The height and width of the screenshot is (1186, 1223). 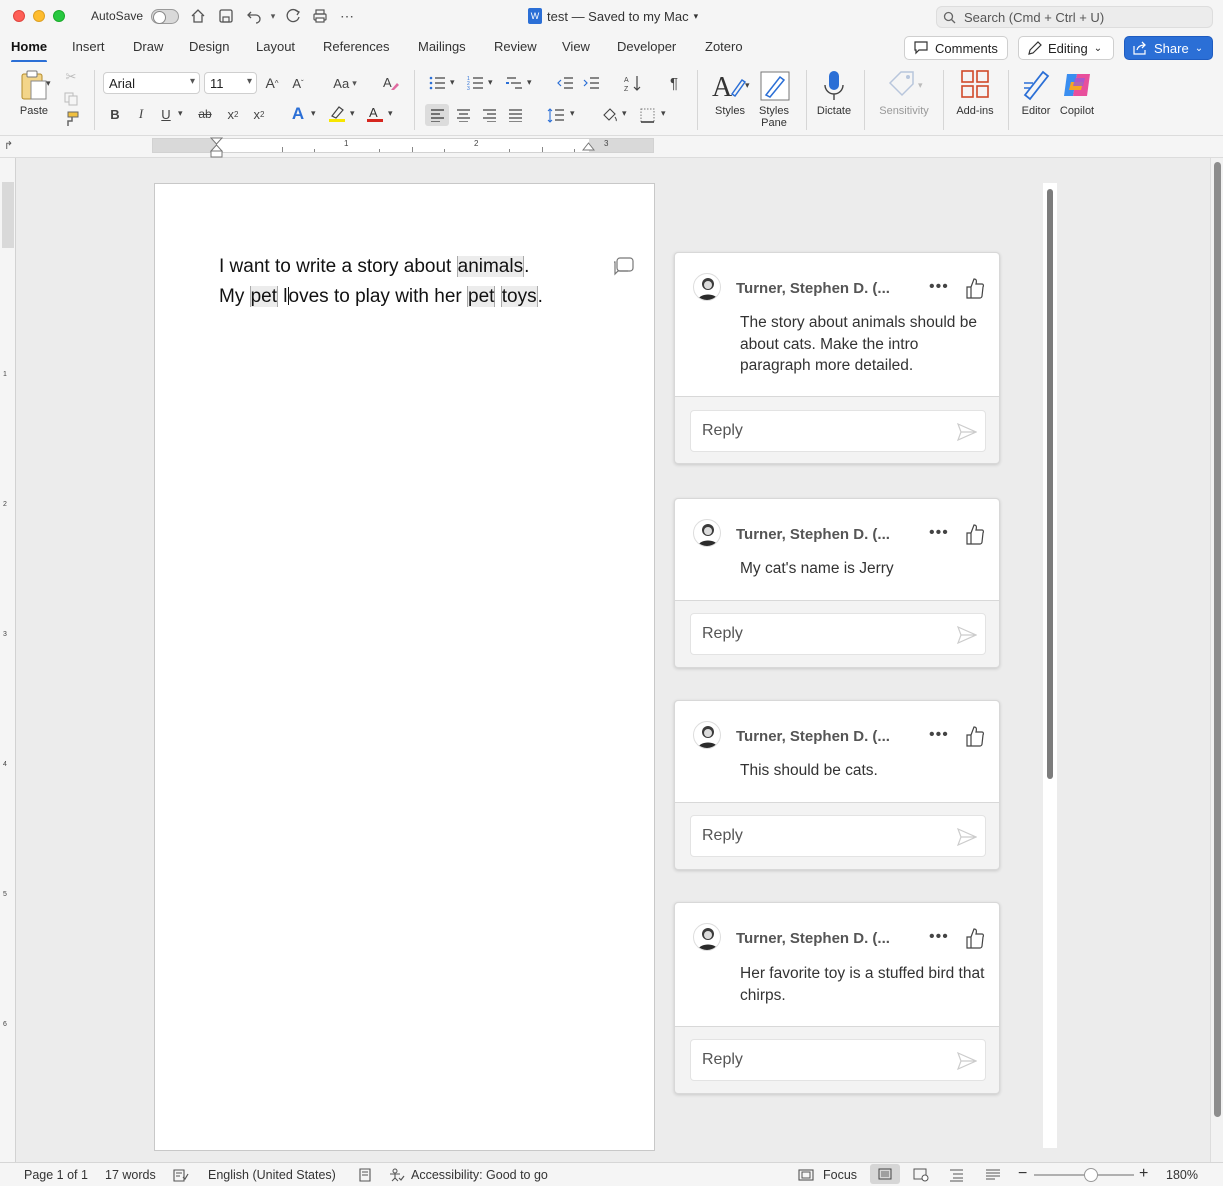 I want to click on redo-icon, so click(x=293, y=16).